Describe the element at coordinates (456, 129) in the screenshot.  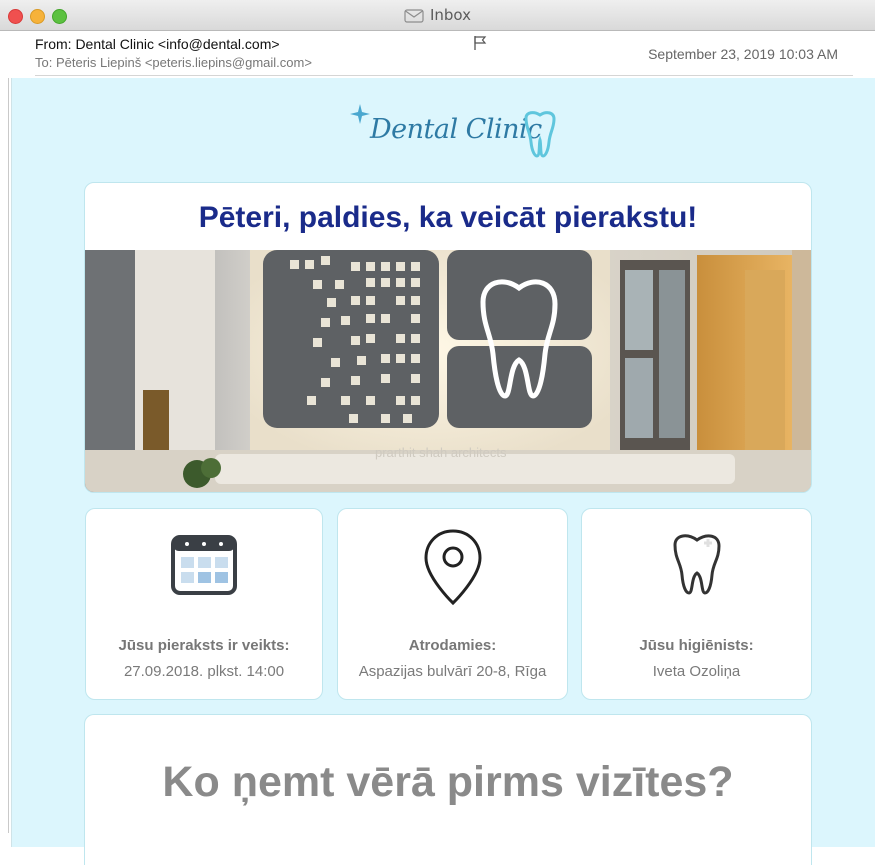
I see `logo-text: Dental Clinic` at that location.